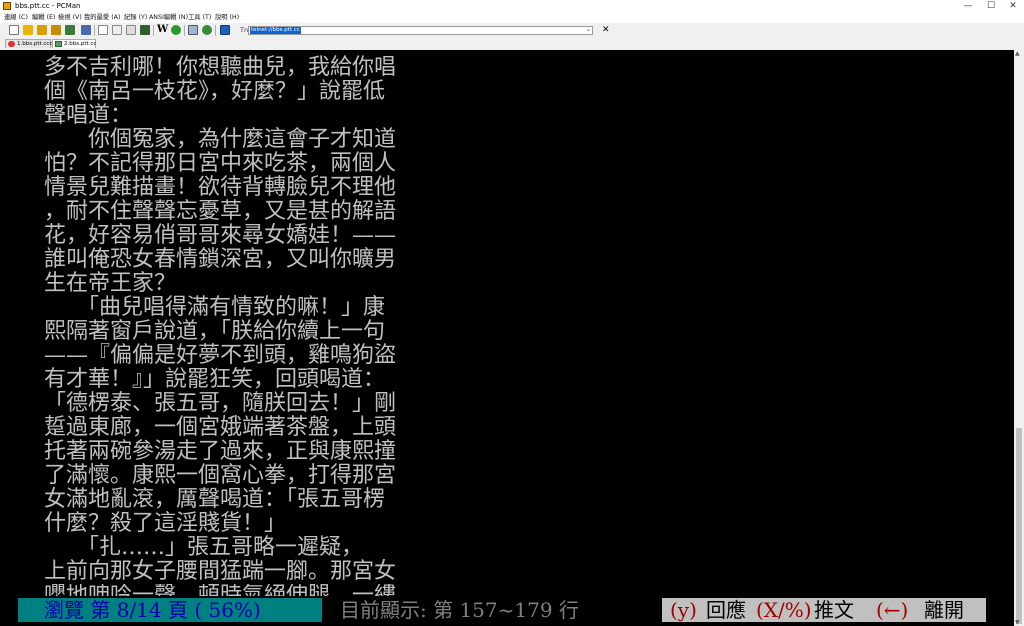 This screenshot has height=626, width=1024. What do you see at coordinates (170, 610) in the screenshot?
I see `page-progress-status: 瀏覽 第 8/14 頁 ( 56%)` at bounding box center [170, 610].